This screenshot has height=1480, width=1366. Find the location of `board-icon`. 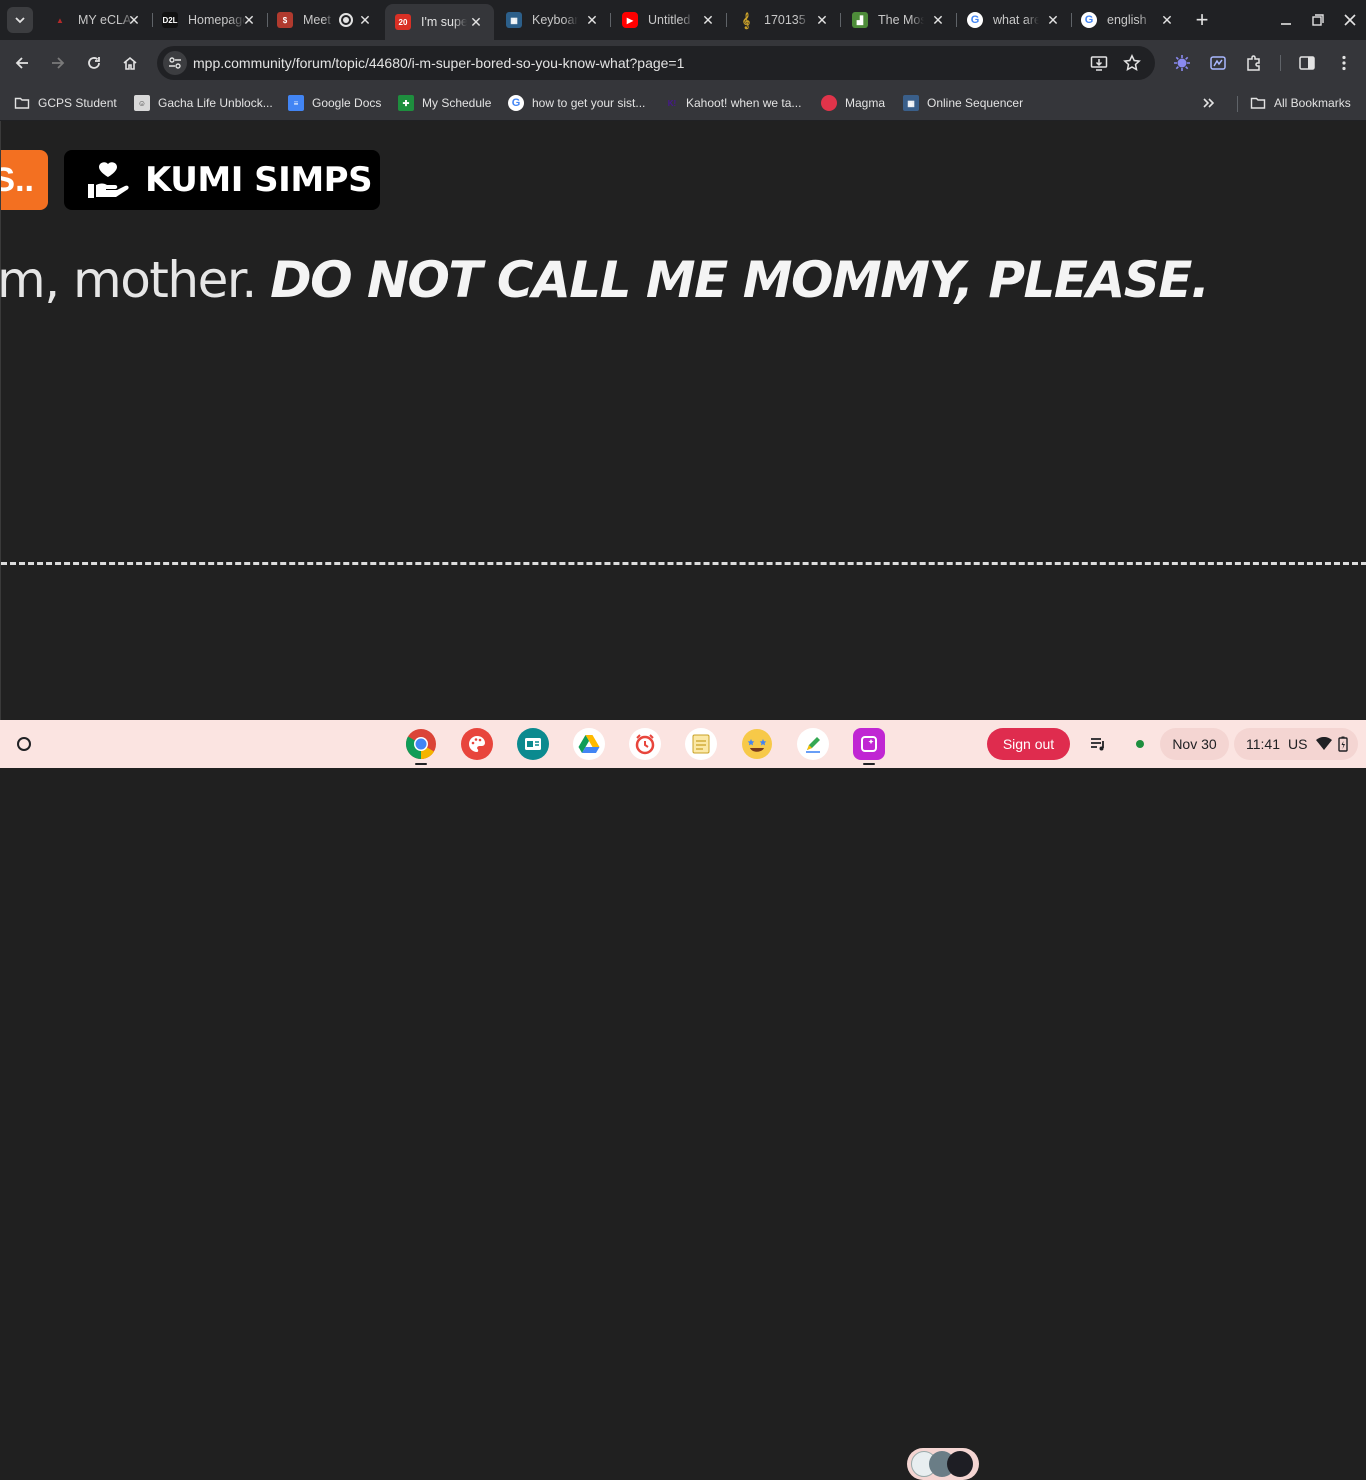

board-icon is located at coordinates (533, 744).